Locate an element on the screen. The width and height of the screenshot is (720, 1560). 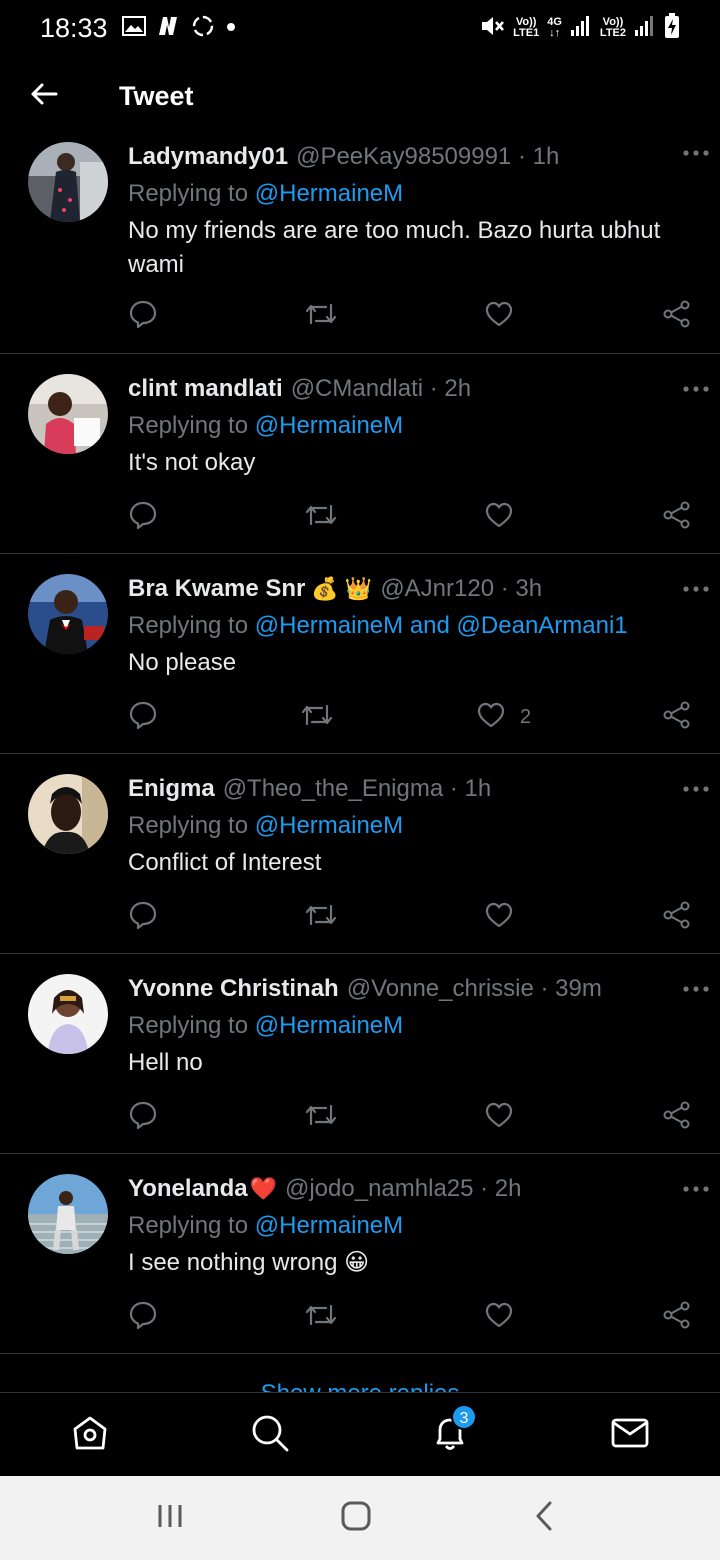
tweet-text: Conflict of Interest is located at coordinates (225, 862).